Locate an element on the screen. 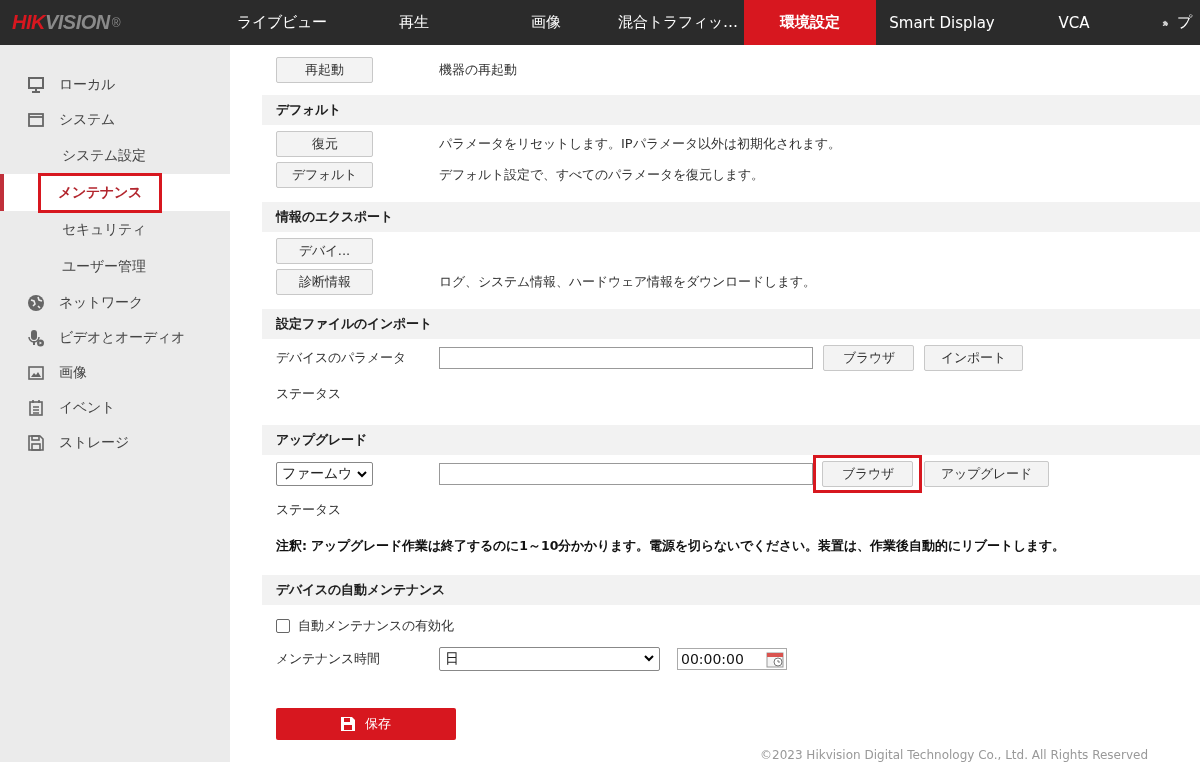  nav-tab: 画像 is located at coordinates (546, 22).